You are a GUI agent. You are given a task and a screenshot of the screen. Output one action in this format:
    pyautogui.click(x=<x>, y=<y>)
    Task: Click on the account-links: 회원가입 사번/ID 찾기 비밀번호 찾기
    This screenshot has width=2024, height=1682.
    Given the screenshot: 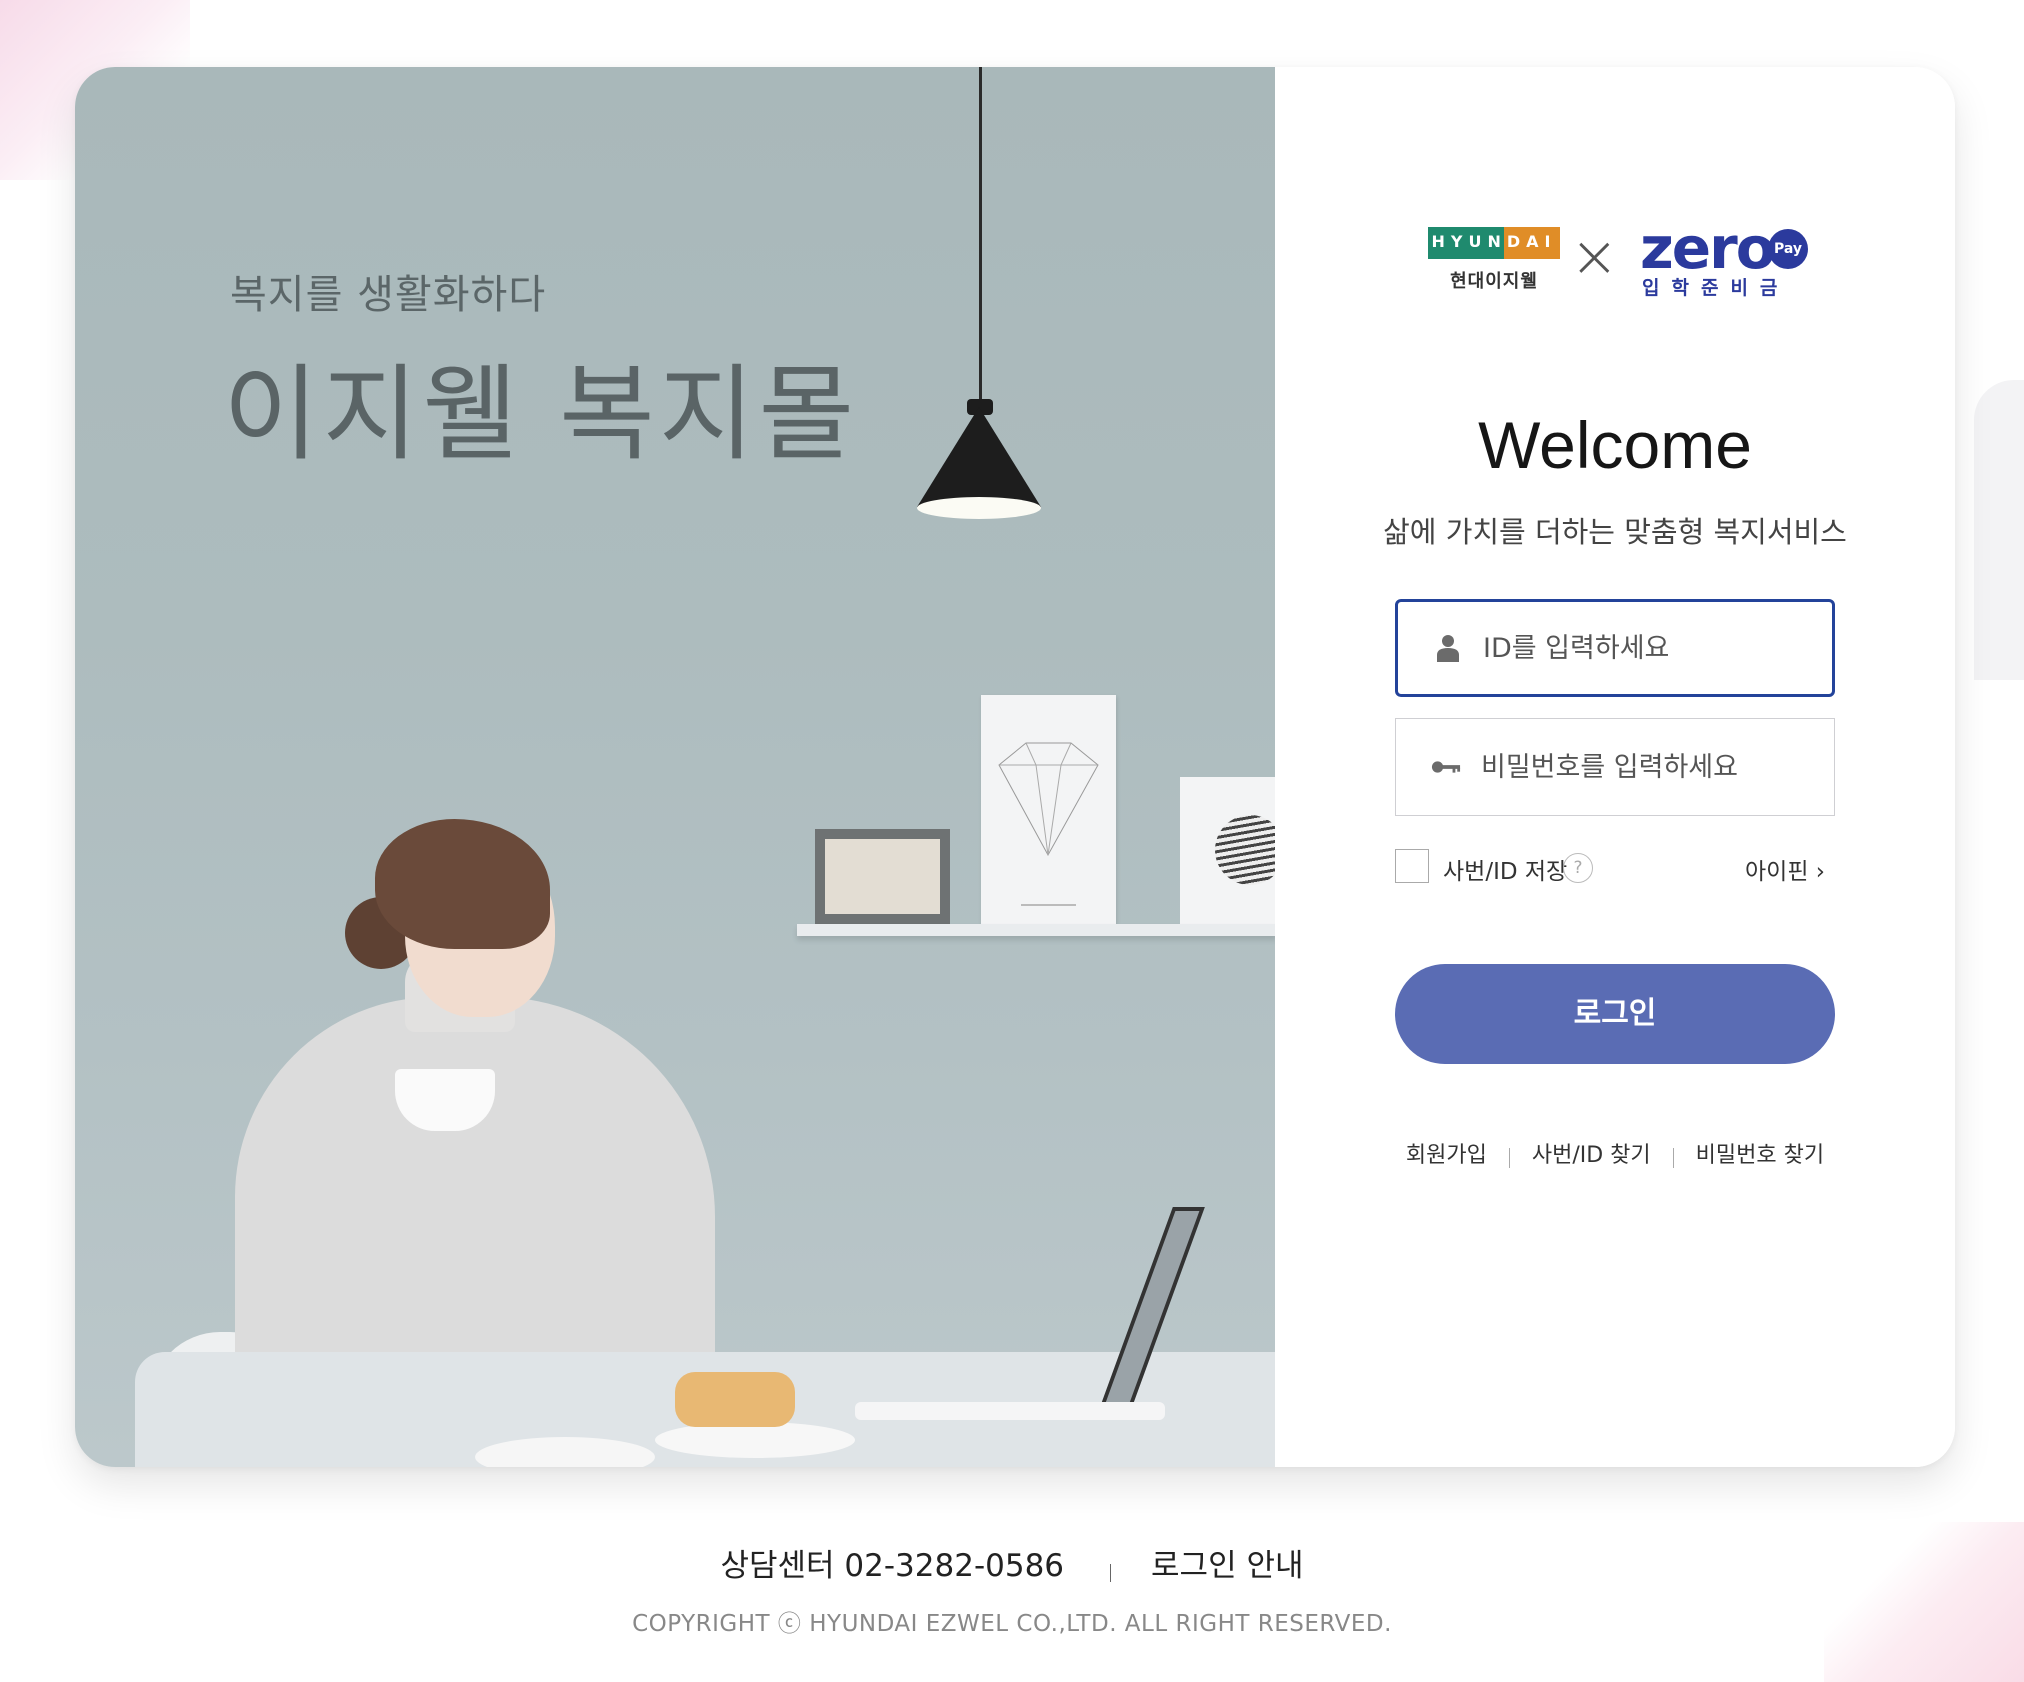 What is the action you would take?
    pyautogui.click(x=1615, y=1153)
    